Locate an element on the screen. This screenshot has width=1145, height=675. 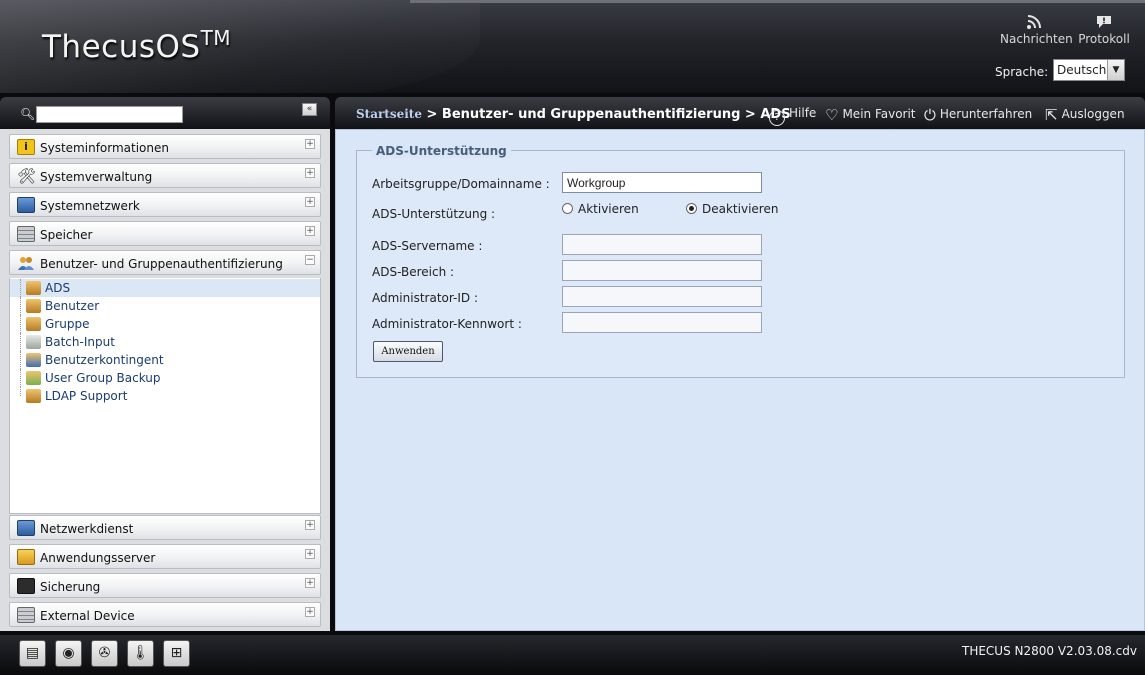
network-icon is located at coordinates (26, 205).